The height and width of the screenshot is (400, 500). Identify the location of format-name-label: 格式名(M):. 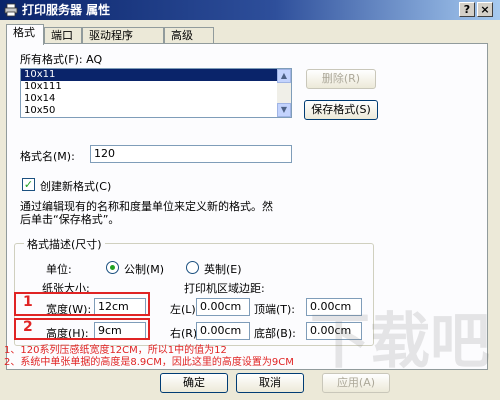
(47, 156).